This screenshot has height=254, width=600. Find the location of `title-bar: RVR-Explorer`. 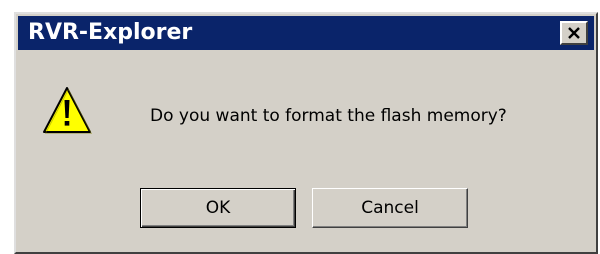

title-bar: RVR-Explorer is located at coordinates (306, 33).